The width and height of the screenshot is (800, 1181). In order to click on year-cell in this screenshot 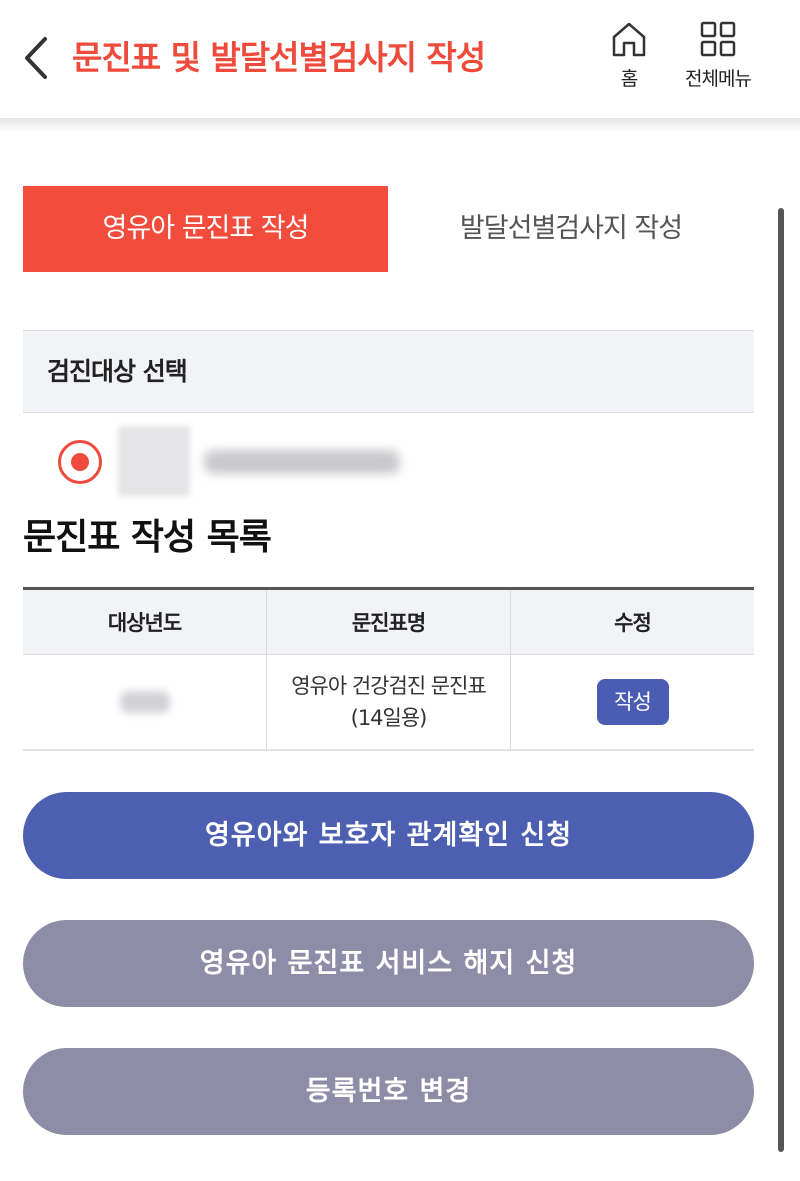, I will do `click(144, 702)`.